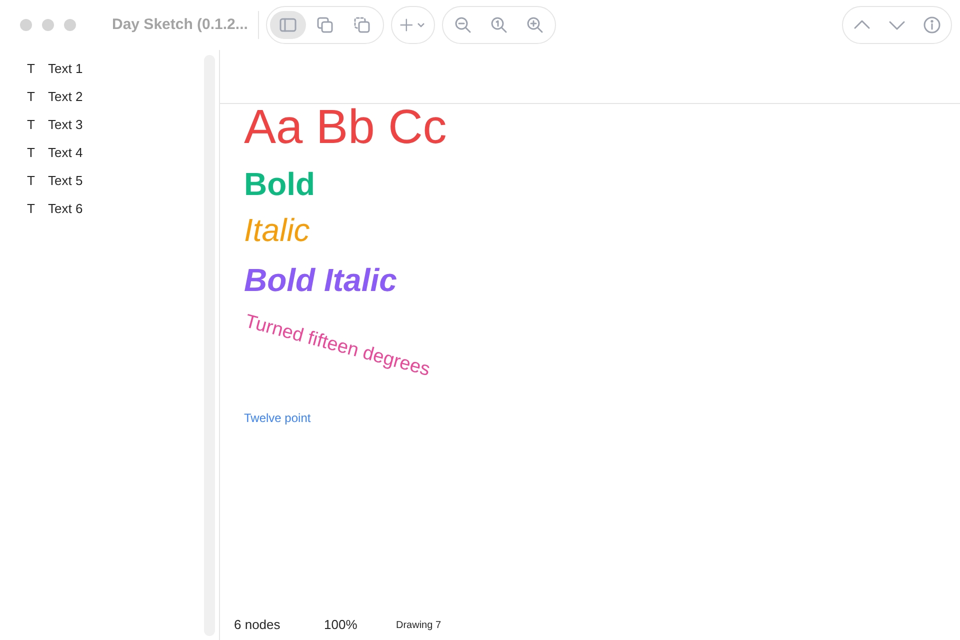 The width and height of the screenshot is (960, 640). Describe the element at coordinates (288, 25) in the screenshot. I see `sidebar-toggle-button` at that location.